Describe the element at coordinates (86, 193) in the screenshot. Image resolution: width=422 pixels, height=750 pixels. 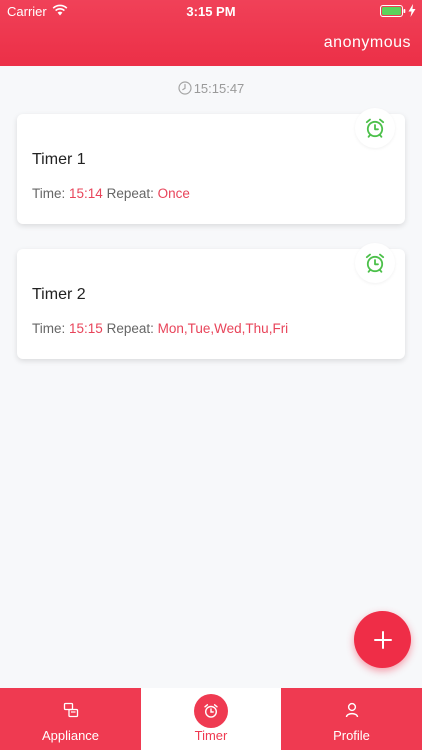
I see `time-value: 15:14` at that location.